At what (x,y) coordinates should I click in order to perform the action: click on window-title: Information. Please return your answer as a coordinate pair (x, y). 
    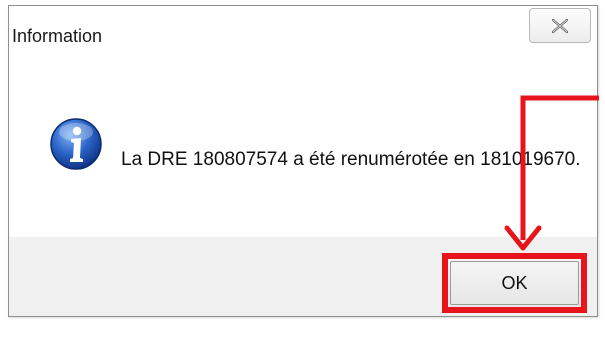
    Looking at the image, I should click on (57, 36).